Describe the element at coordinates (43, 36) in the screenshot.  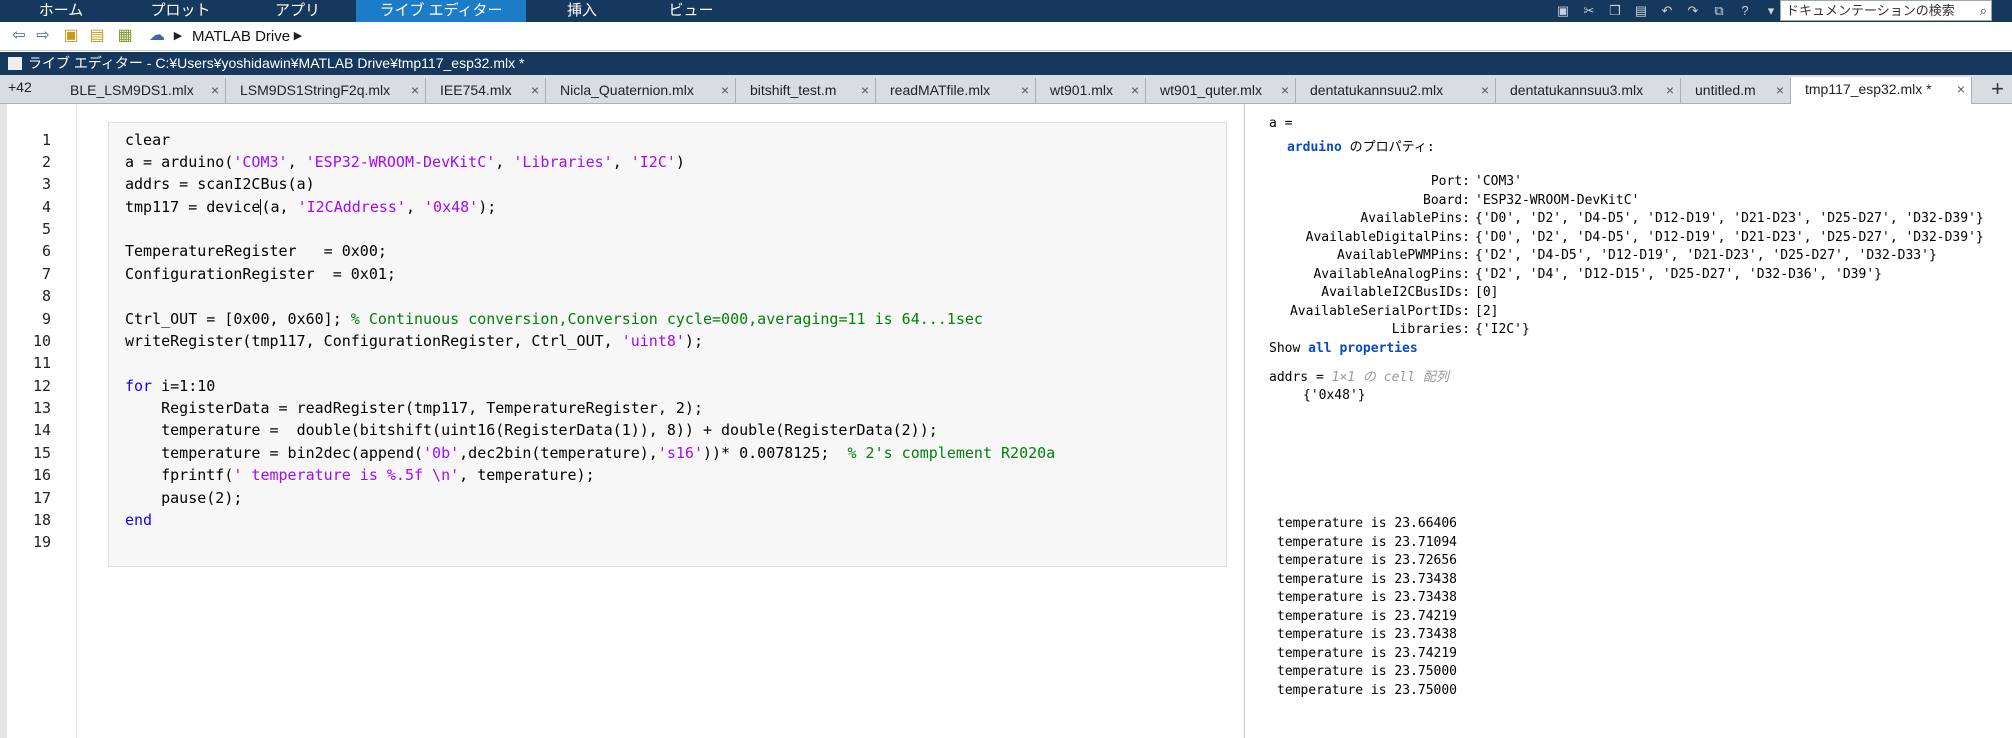
I see `forward-icon: ⇨` at that location.